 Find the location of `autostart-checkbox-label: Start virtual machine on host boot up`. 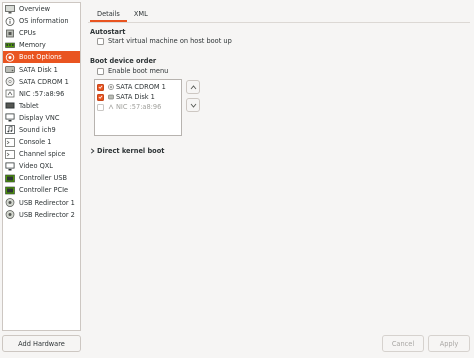

autostart-checkbox-label: Start virtual machine on host boot up is located at coordinates (170, 41).